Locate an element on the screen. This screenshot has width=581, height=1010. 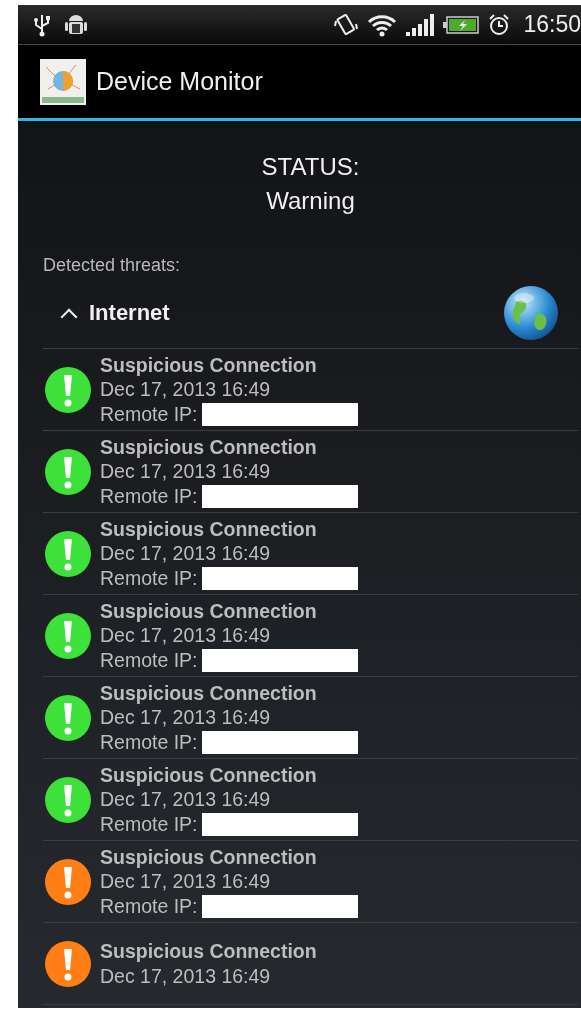
app-title: Device Monitor is located at coordinates (179, 81).